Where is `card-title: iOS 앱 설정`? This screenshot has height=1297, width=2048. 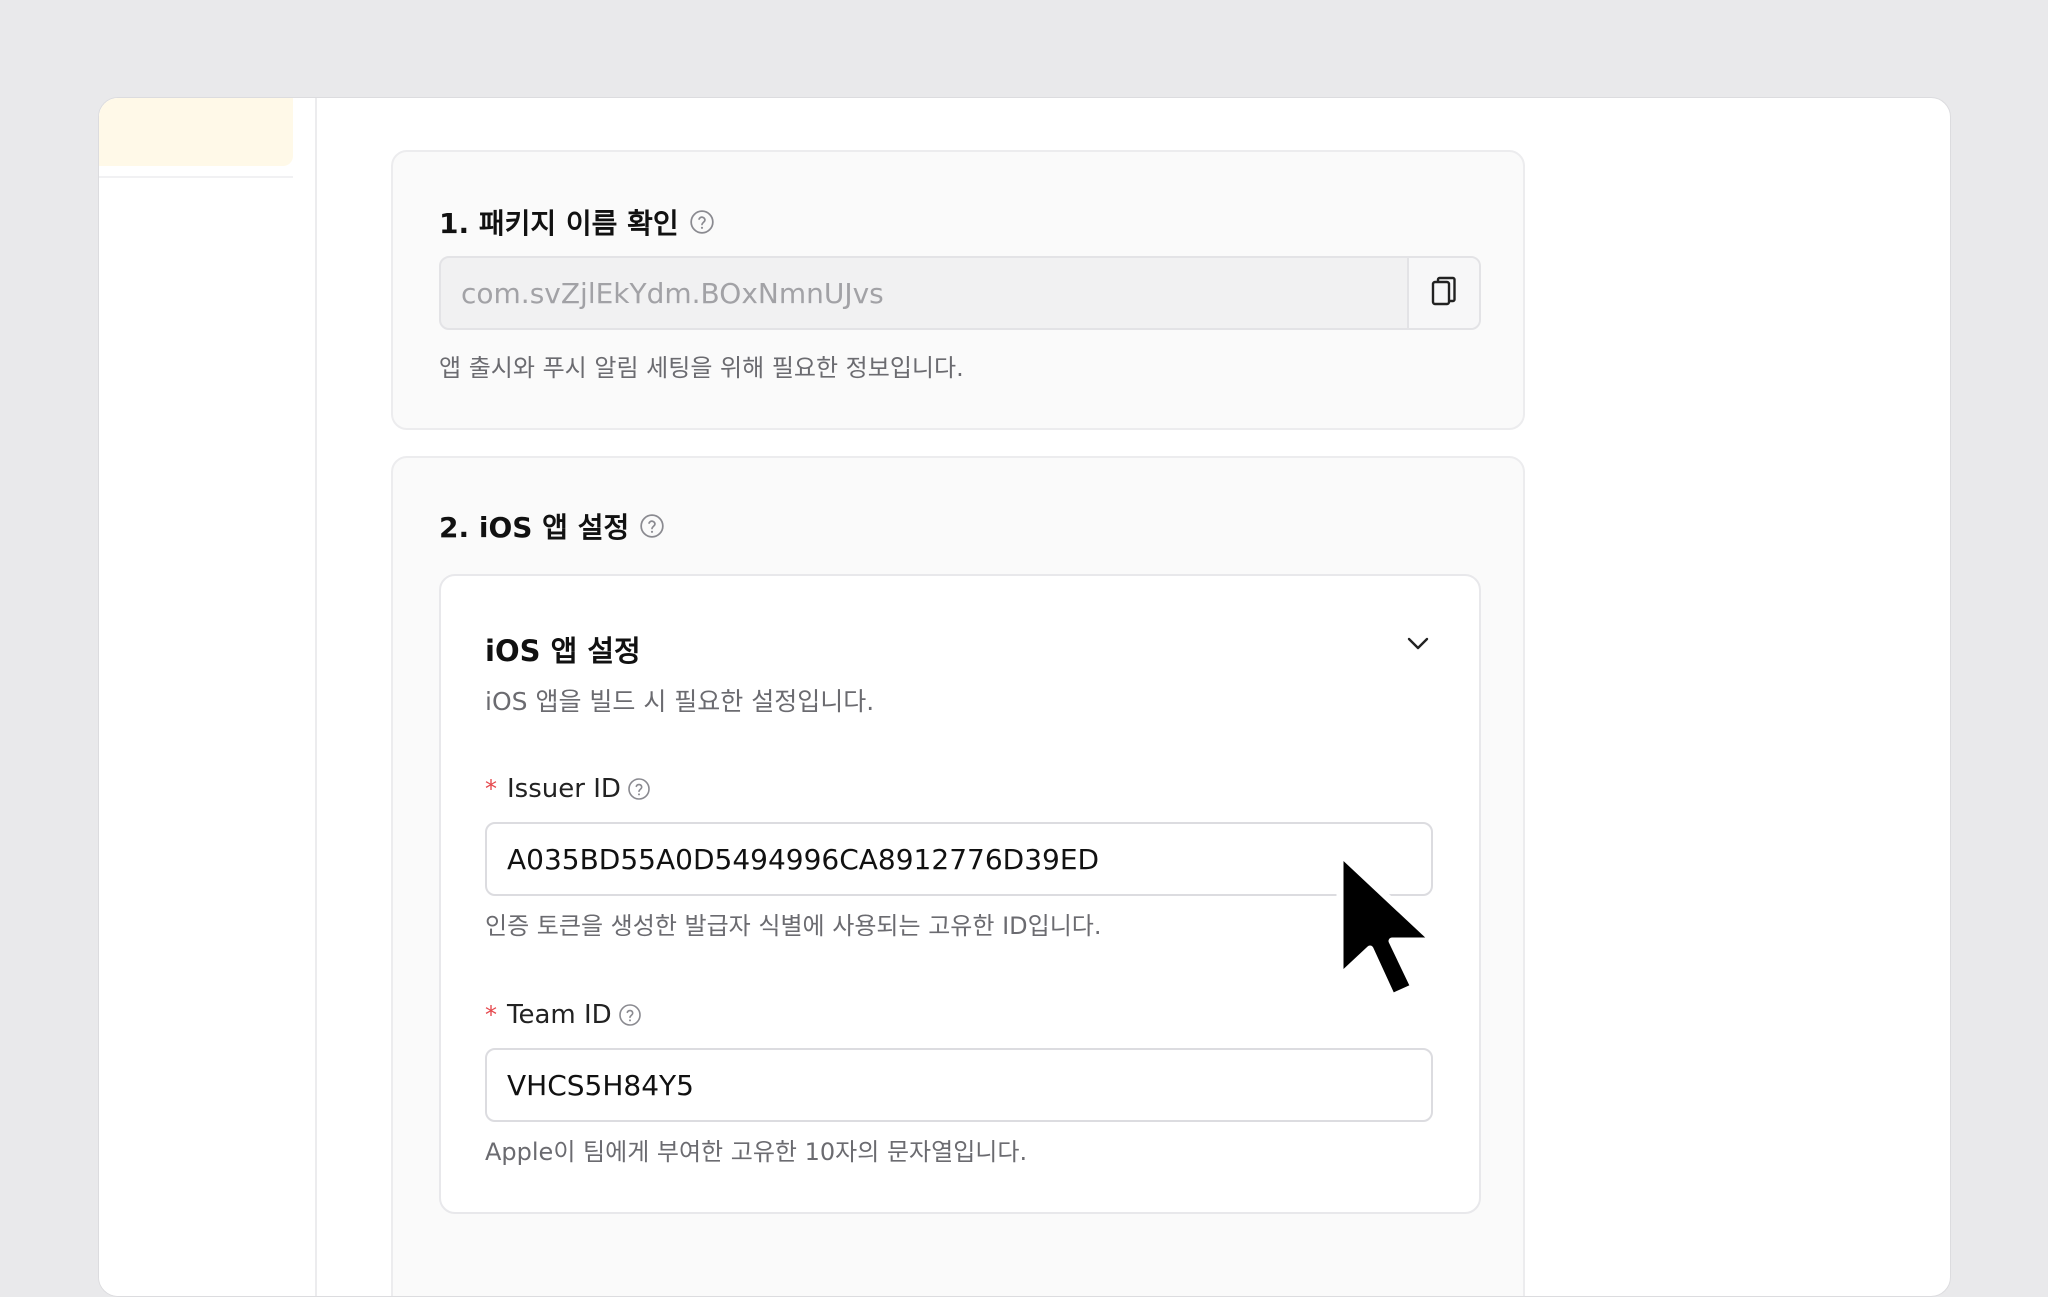 card-title: iOS 앱 설정 is located at coordinates (563, 651).